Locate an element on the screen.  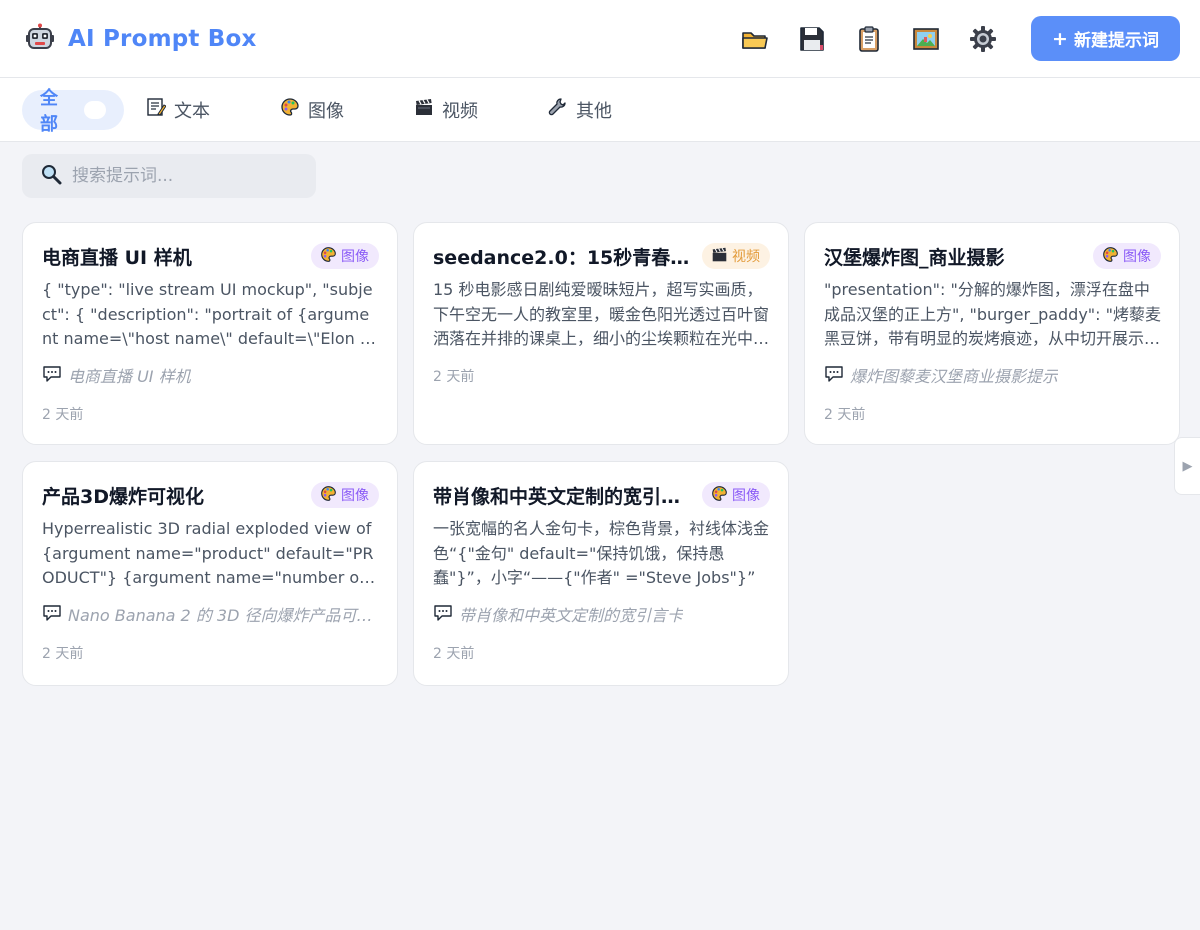
card-note: Nano Banana 2 的 3D 径向爆炸产品可视化 is located at coordinates (210, 614).